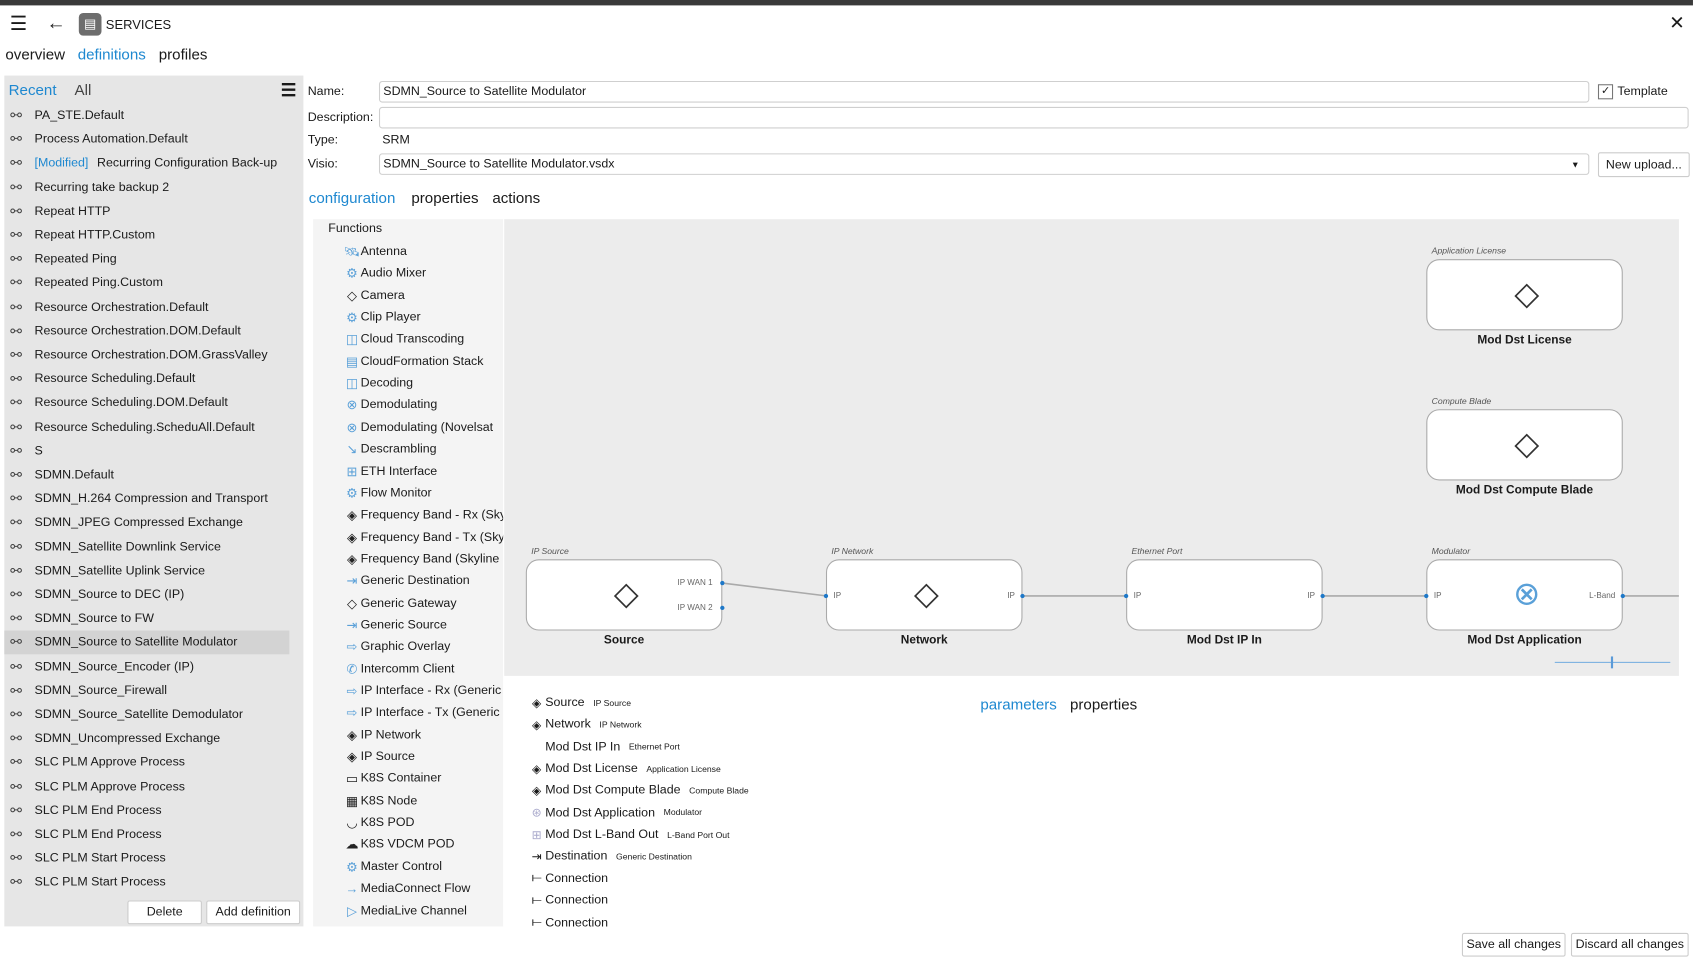 This screenshot has width=1693, height=960. What do you see at coordinates (146, 188) in the screenshot?
I see `definition-list-item: ⚯ Recurring take backup 2` at bounding box center [146, 188].